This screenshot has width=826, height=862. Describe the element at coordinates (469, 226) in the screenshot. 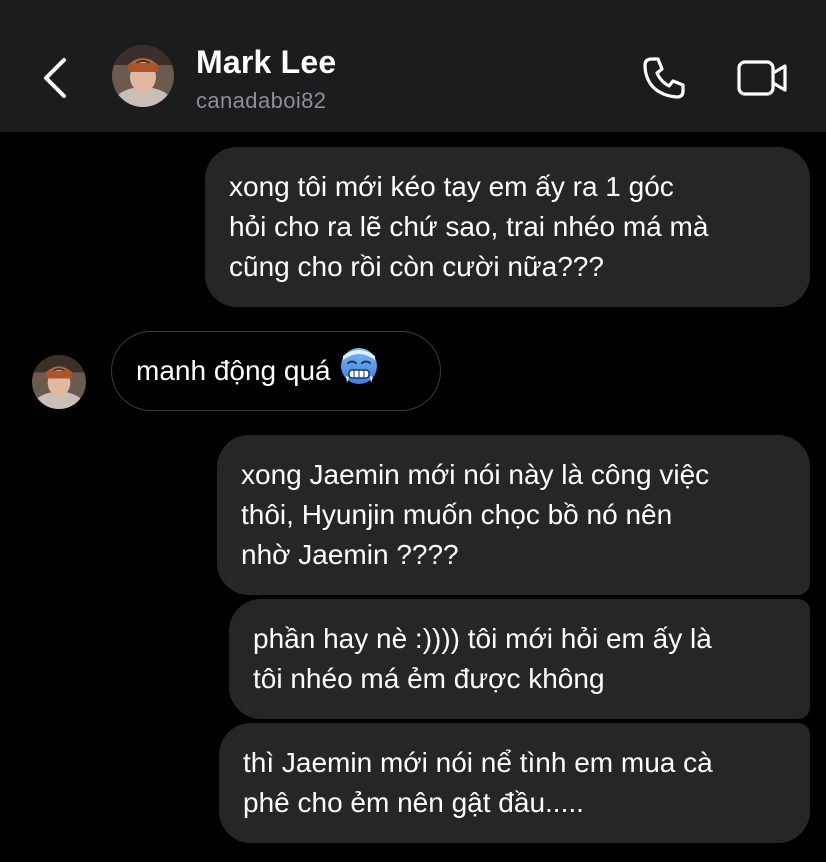

I see `message-line: hỏi cho ra lẽ chứ sao, trai nhéo má mà` at that location.